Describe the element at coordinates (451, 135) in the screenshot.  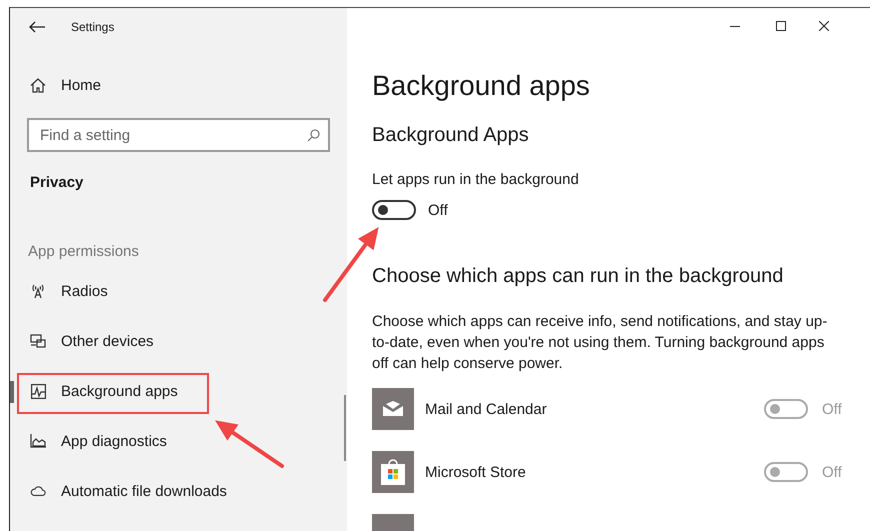
I see `section-heading: Background Apps` at that location.